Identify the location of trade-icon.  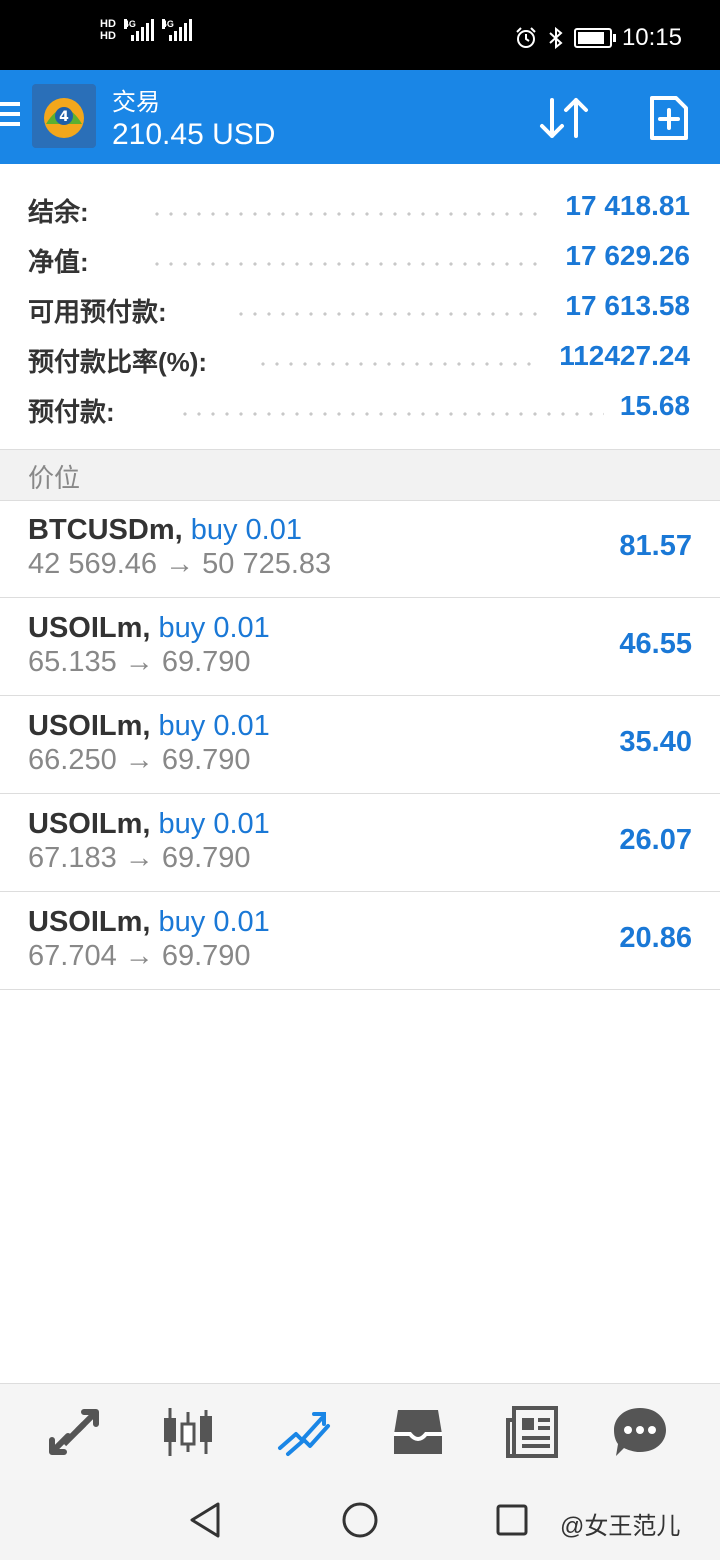
(302, 1432).